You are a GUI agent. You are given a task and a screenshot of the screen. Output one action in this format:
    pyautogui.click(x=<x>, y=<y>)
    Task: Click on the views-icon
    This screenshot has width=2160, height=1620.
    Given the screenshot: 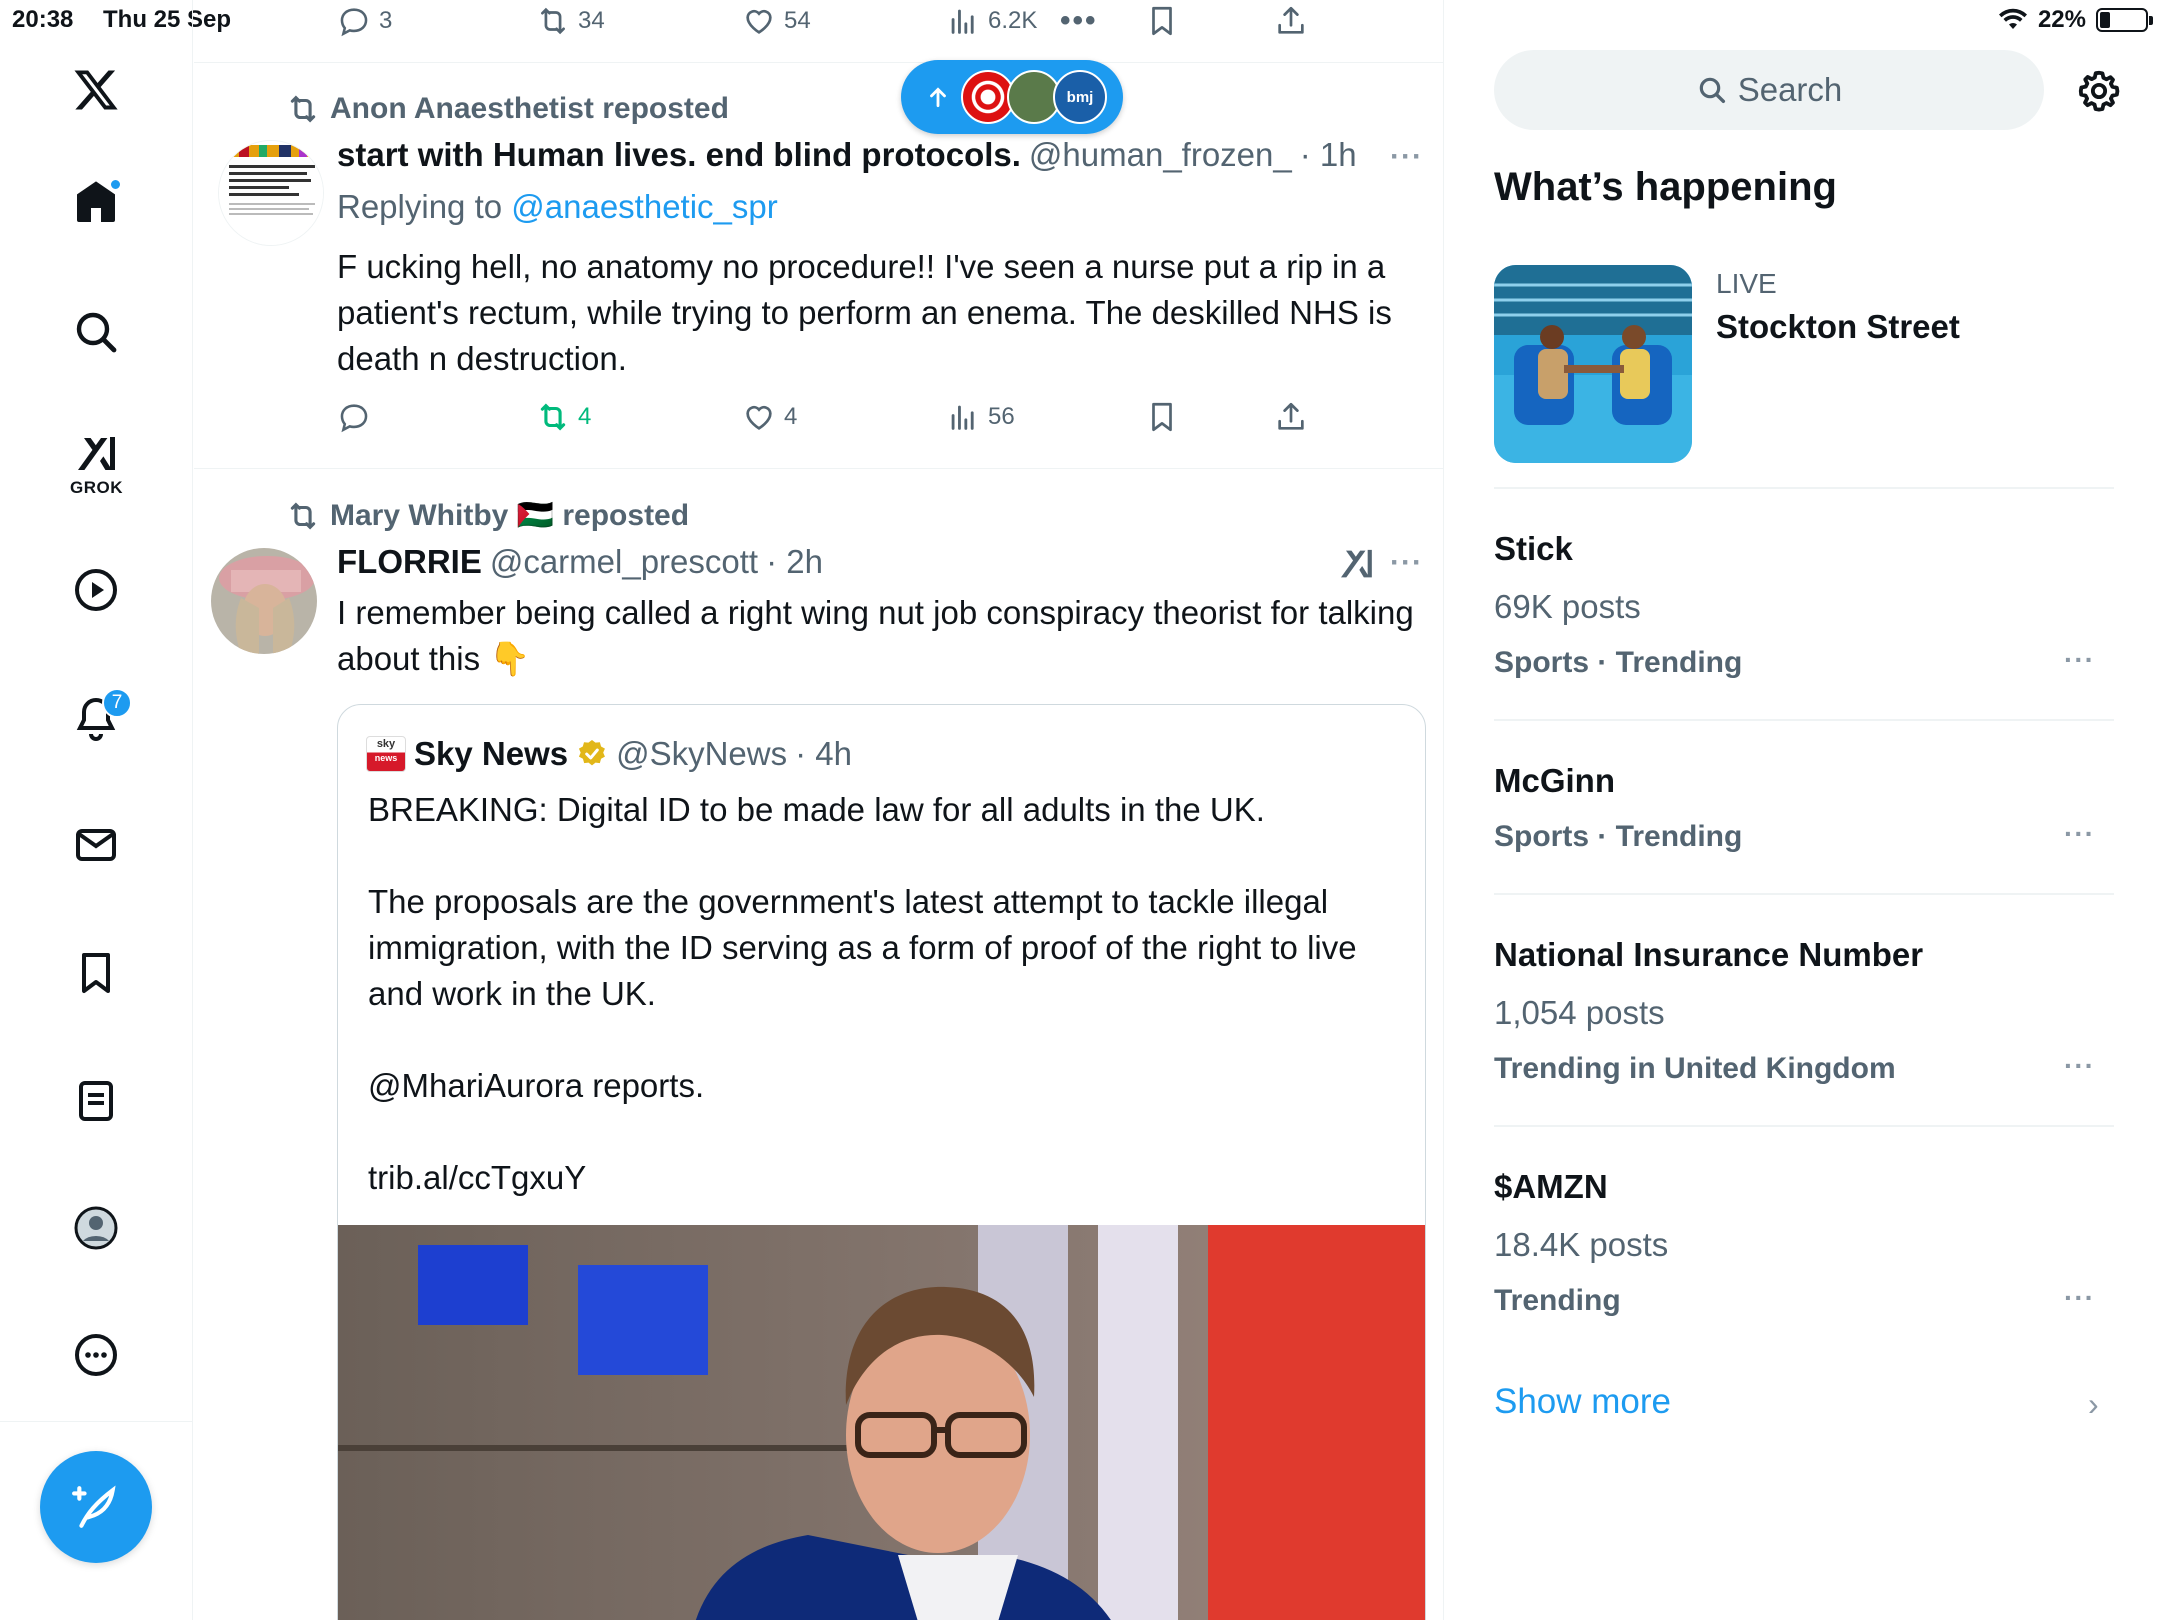 What is the action you would take?
    pyautogui.click(x=962, y=417)
    